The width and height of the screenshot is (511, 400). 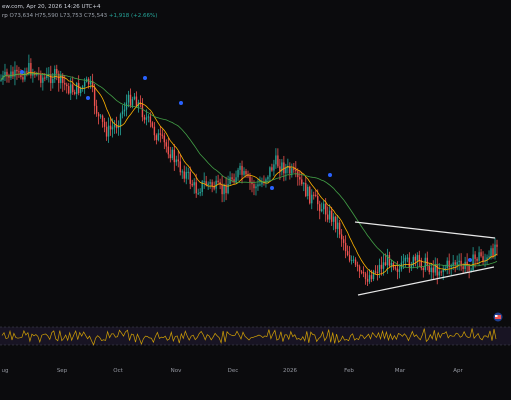 What do you see at coordinates (458, 371) in the screenshot?
I see `x-tick-label: Apr` at bounding box center [458, 371].